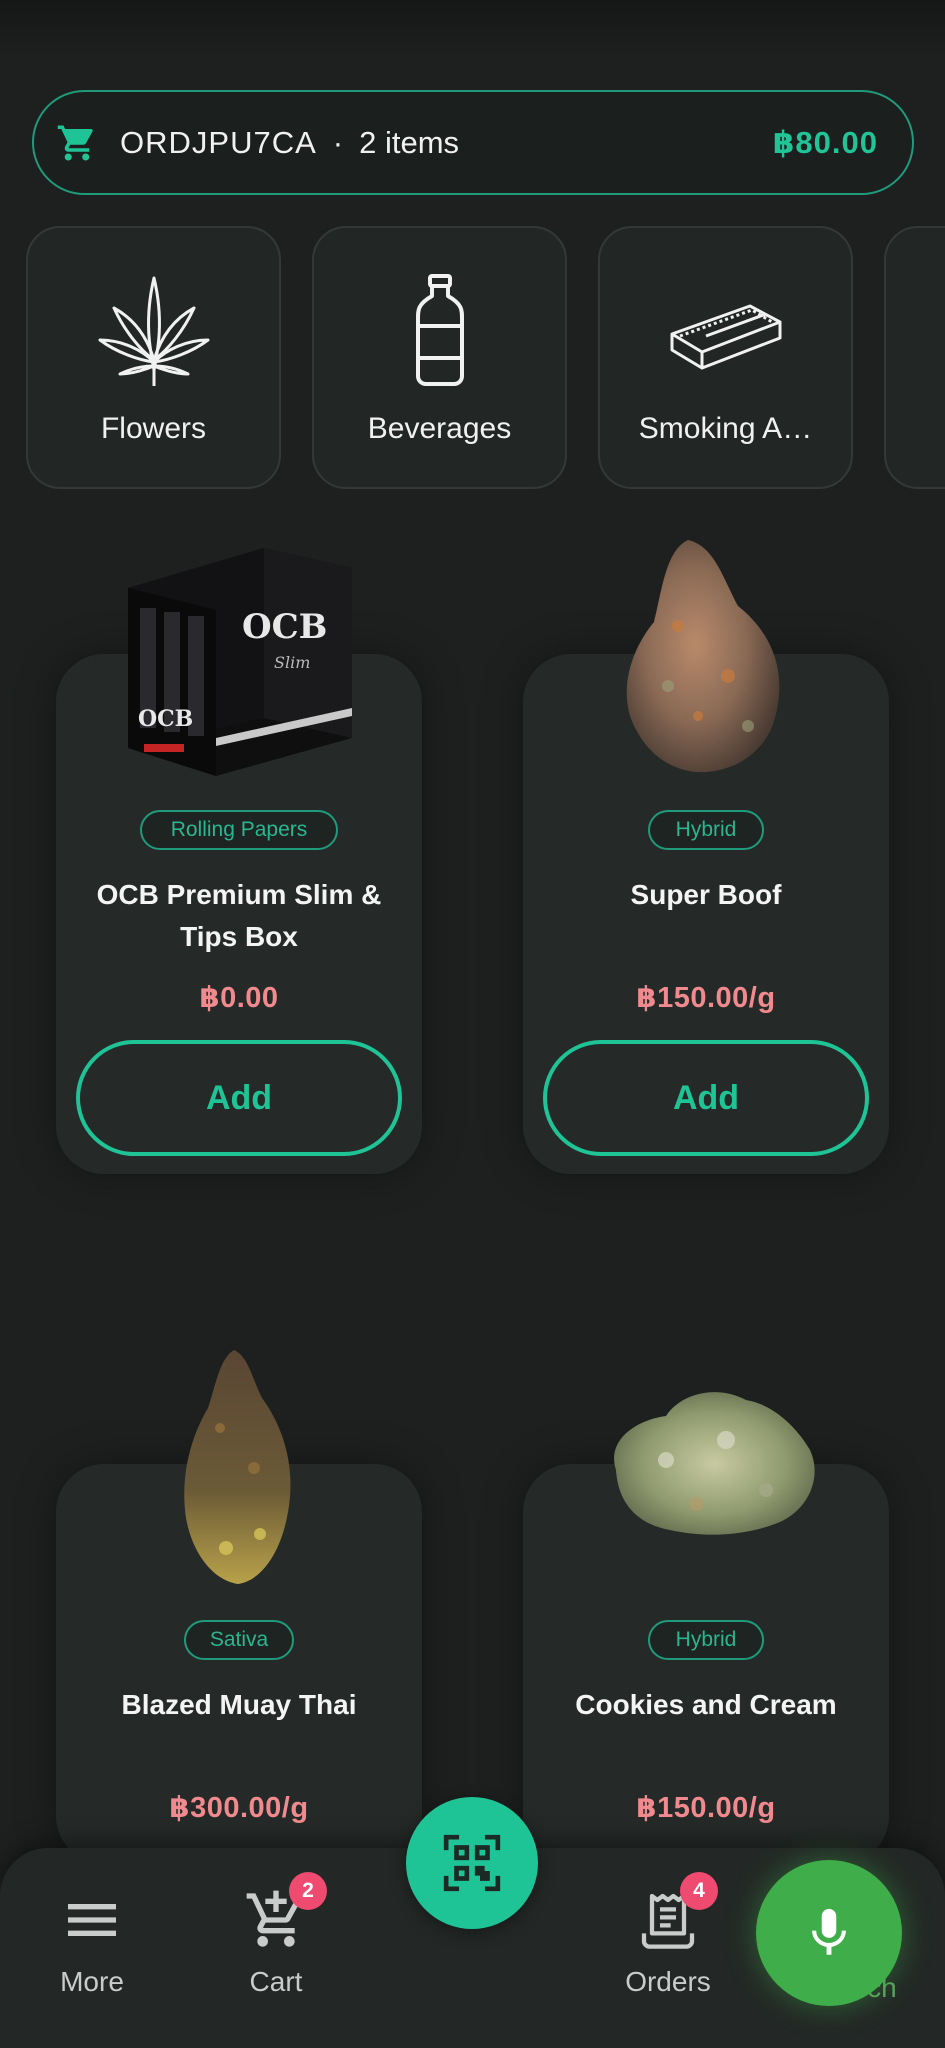 The height and width of the screenshot is (2048, 945). I want to click on category-next-partial, so click(914, 357).